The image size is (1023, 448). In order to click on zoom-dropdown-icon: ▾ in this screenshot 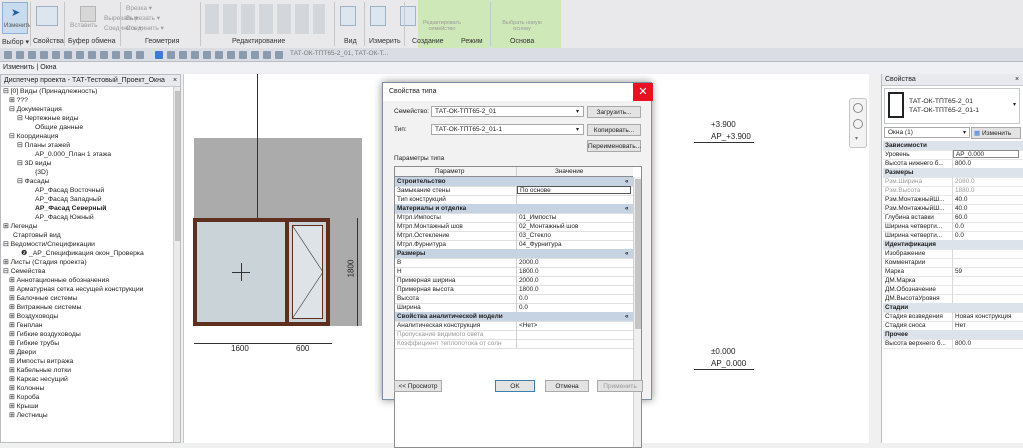, I will do `click(856, 138)`.